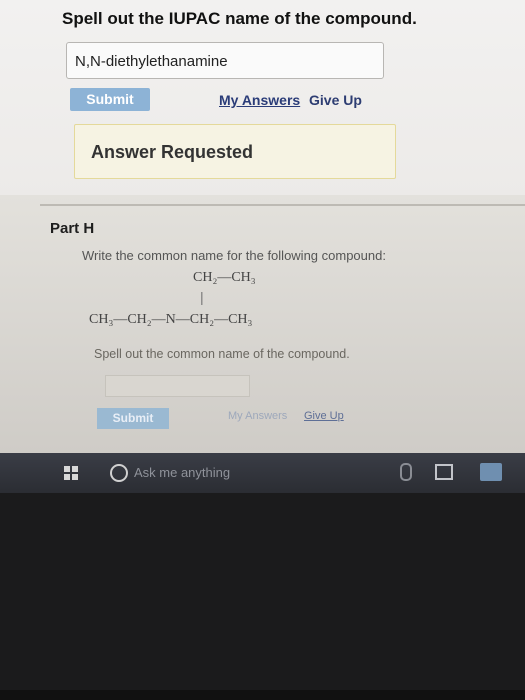  Describe the element at coordinates (110, 99) in the screenshot. I see `submit-button: Submit` at that location.